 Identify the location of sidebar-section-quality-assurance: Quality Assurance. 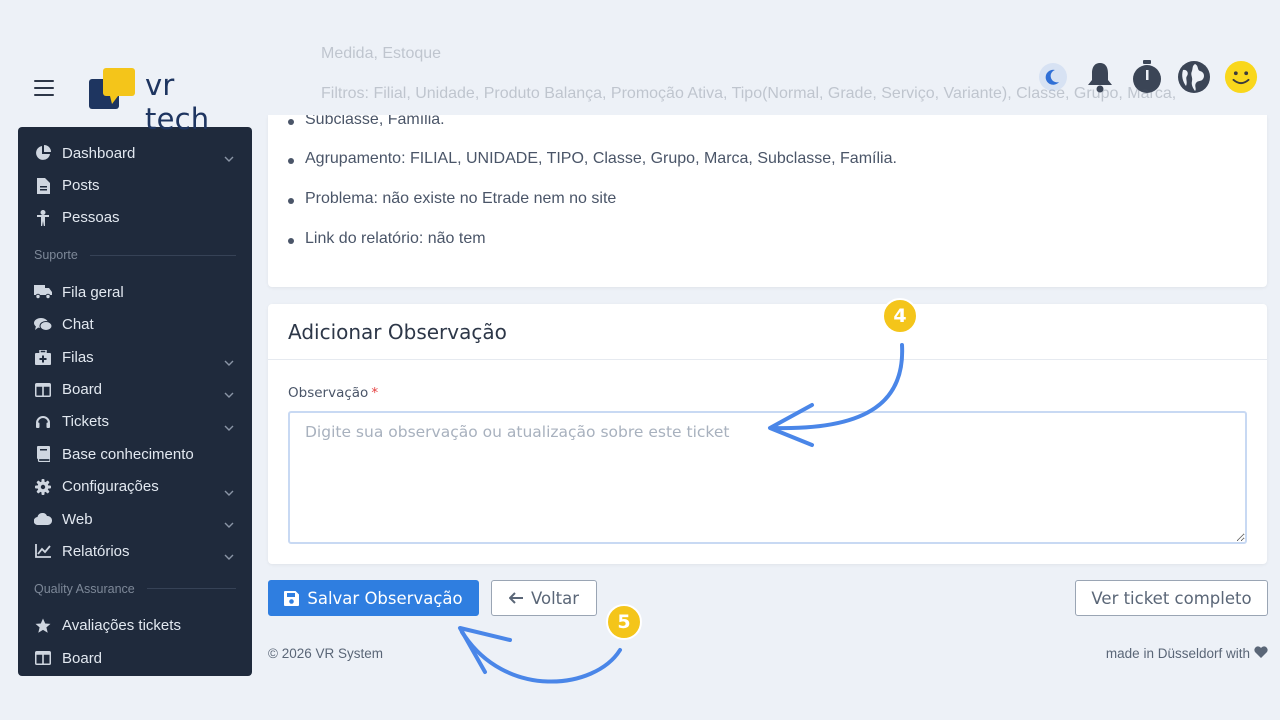
(135, 589).